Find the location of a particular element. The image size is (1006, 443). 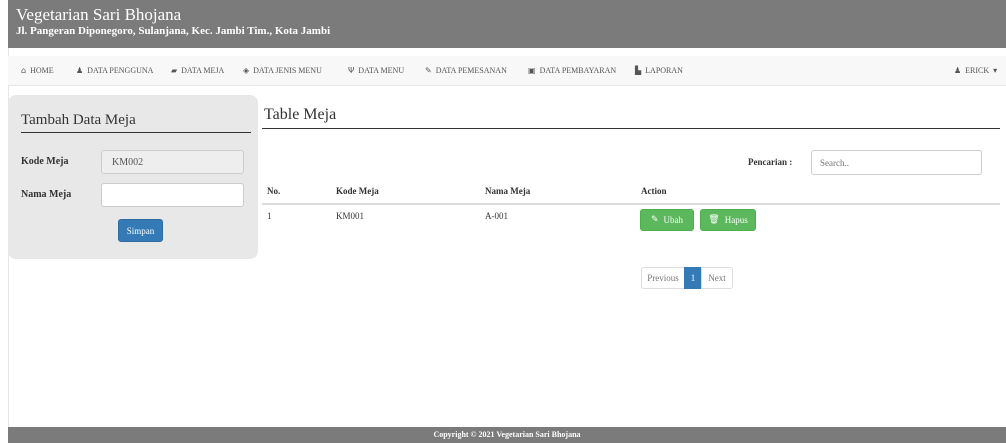

kode-meja-label: Kode Meja is located at coordinates (45, 161).